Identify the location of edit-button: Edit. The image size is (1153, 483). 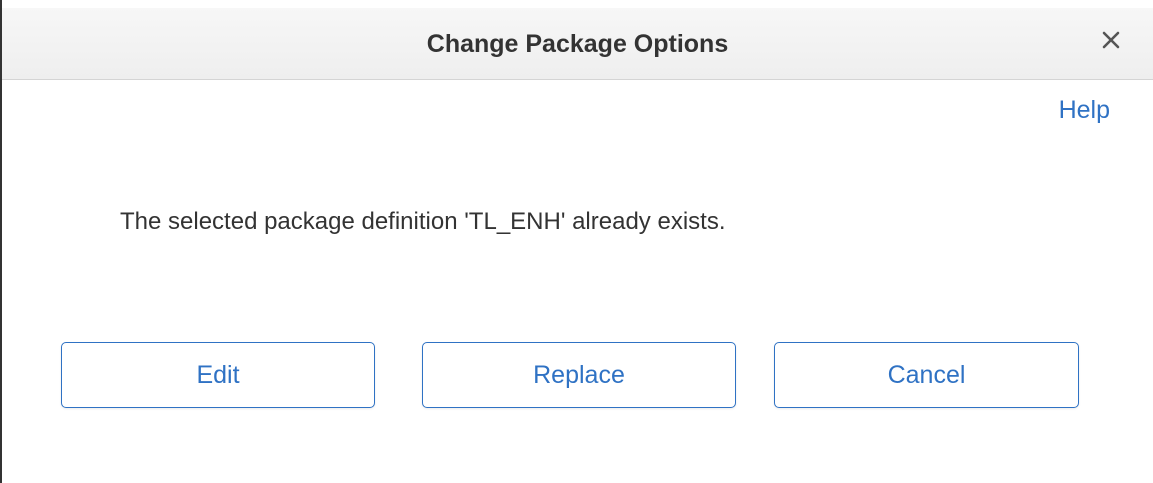
(218, 375).